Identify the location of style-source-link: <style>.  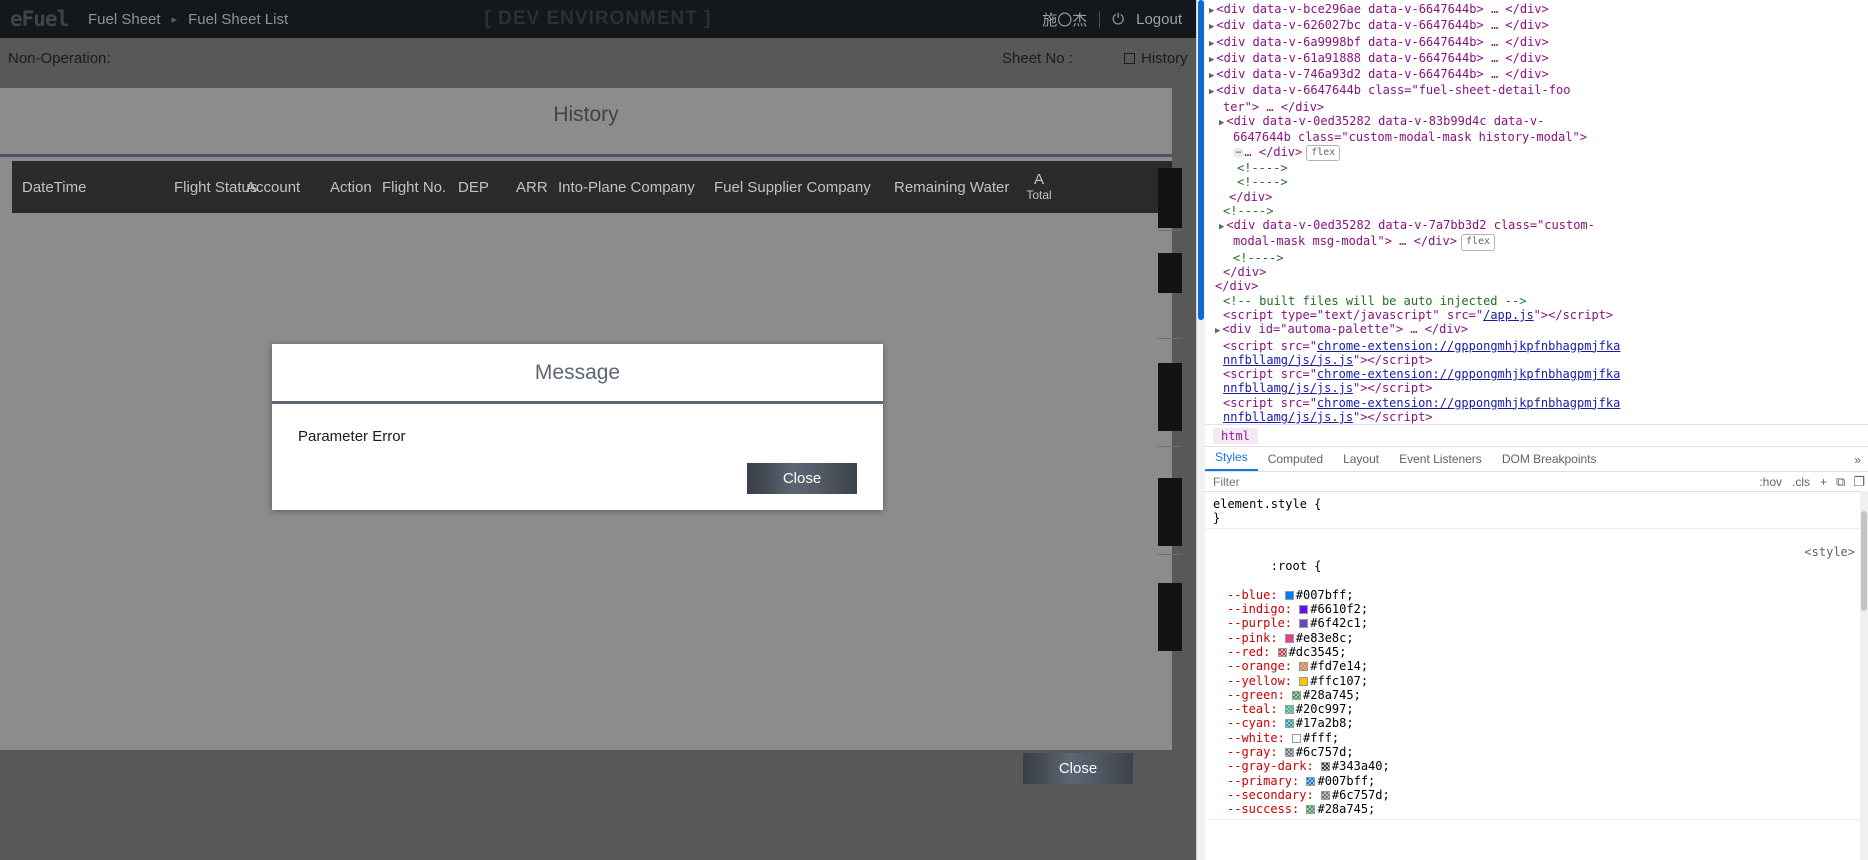
(1832, 552).